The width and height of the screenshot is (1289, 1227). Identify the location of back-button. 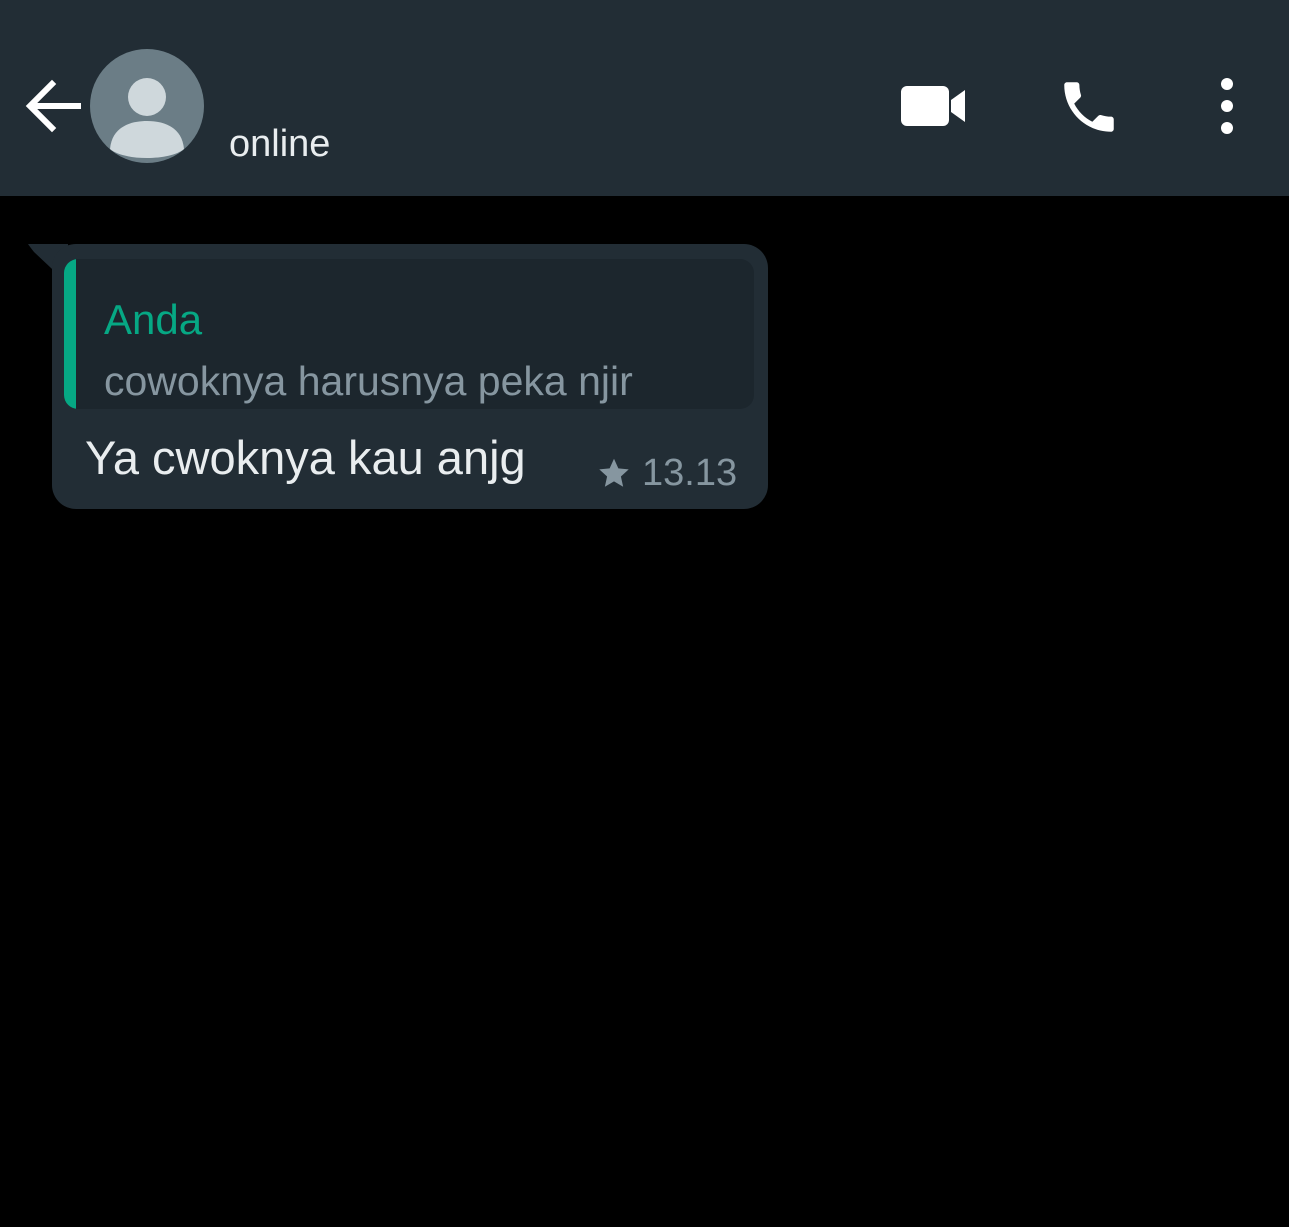
(52, 106).